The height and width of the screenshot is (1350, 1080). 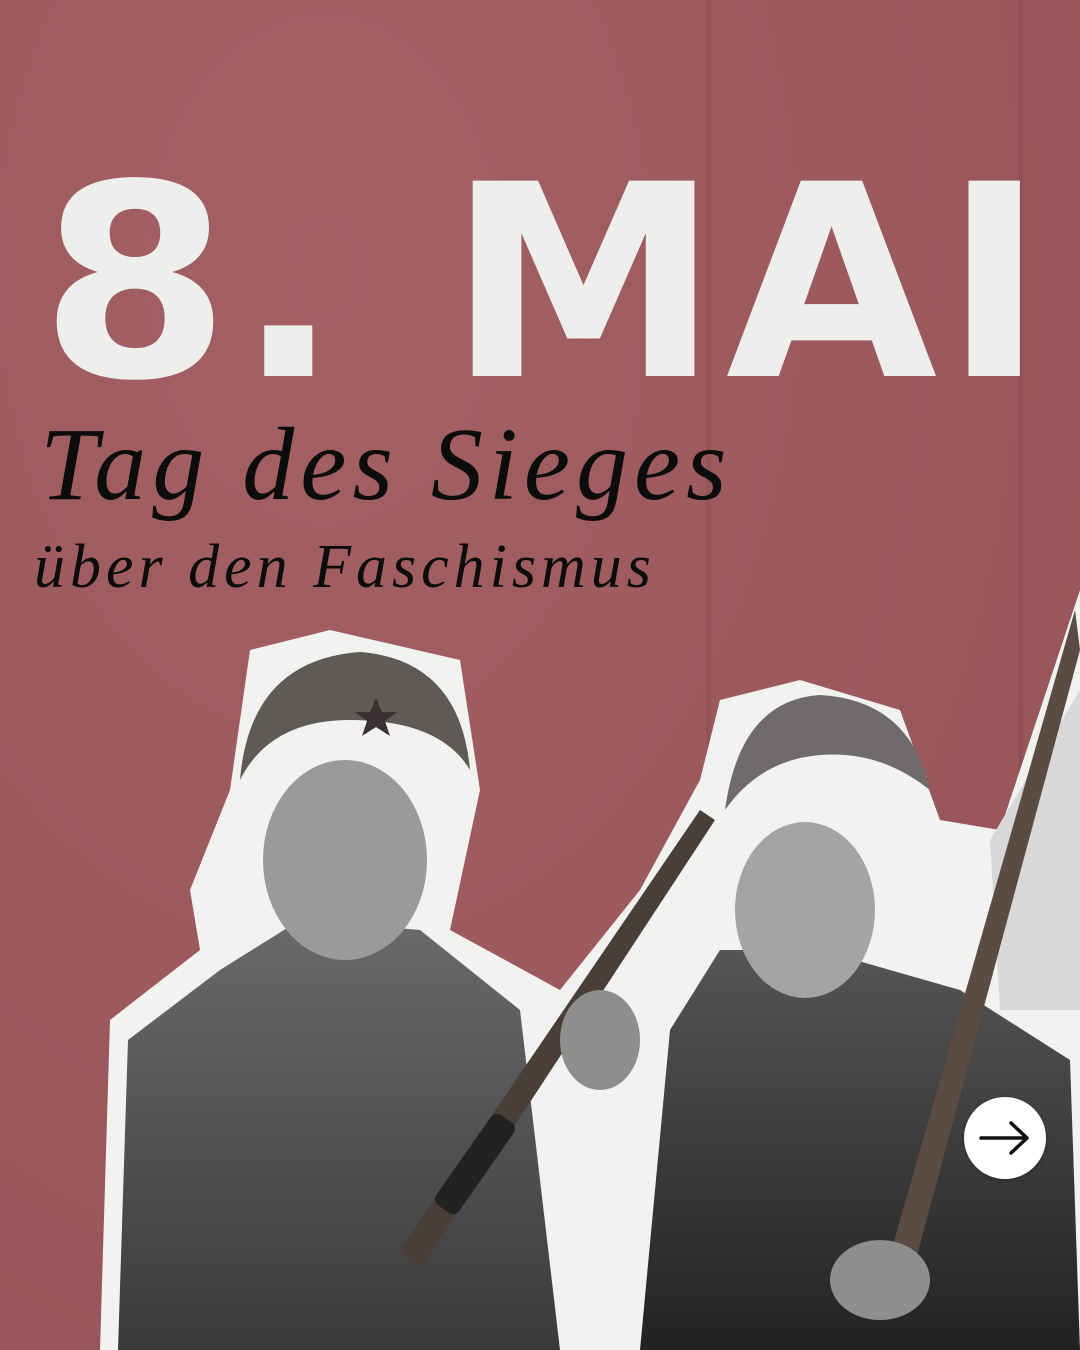 I want to click on next-button, so click(x=1005, y=1138).